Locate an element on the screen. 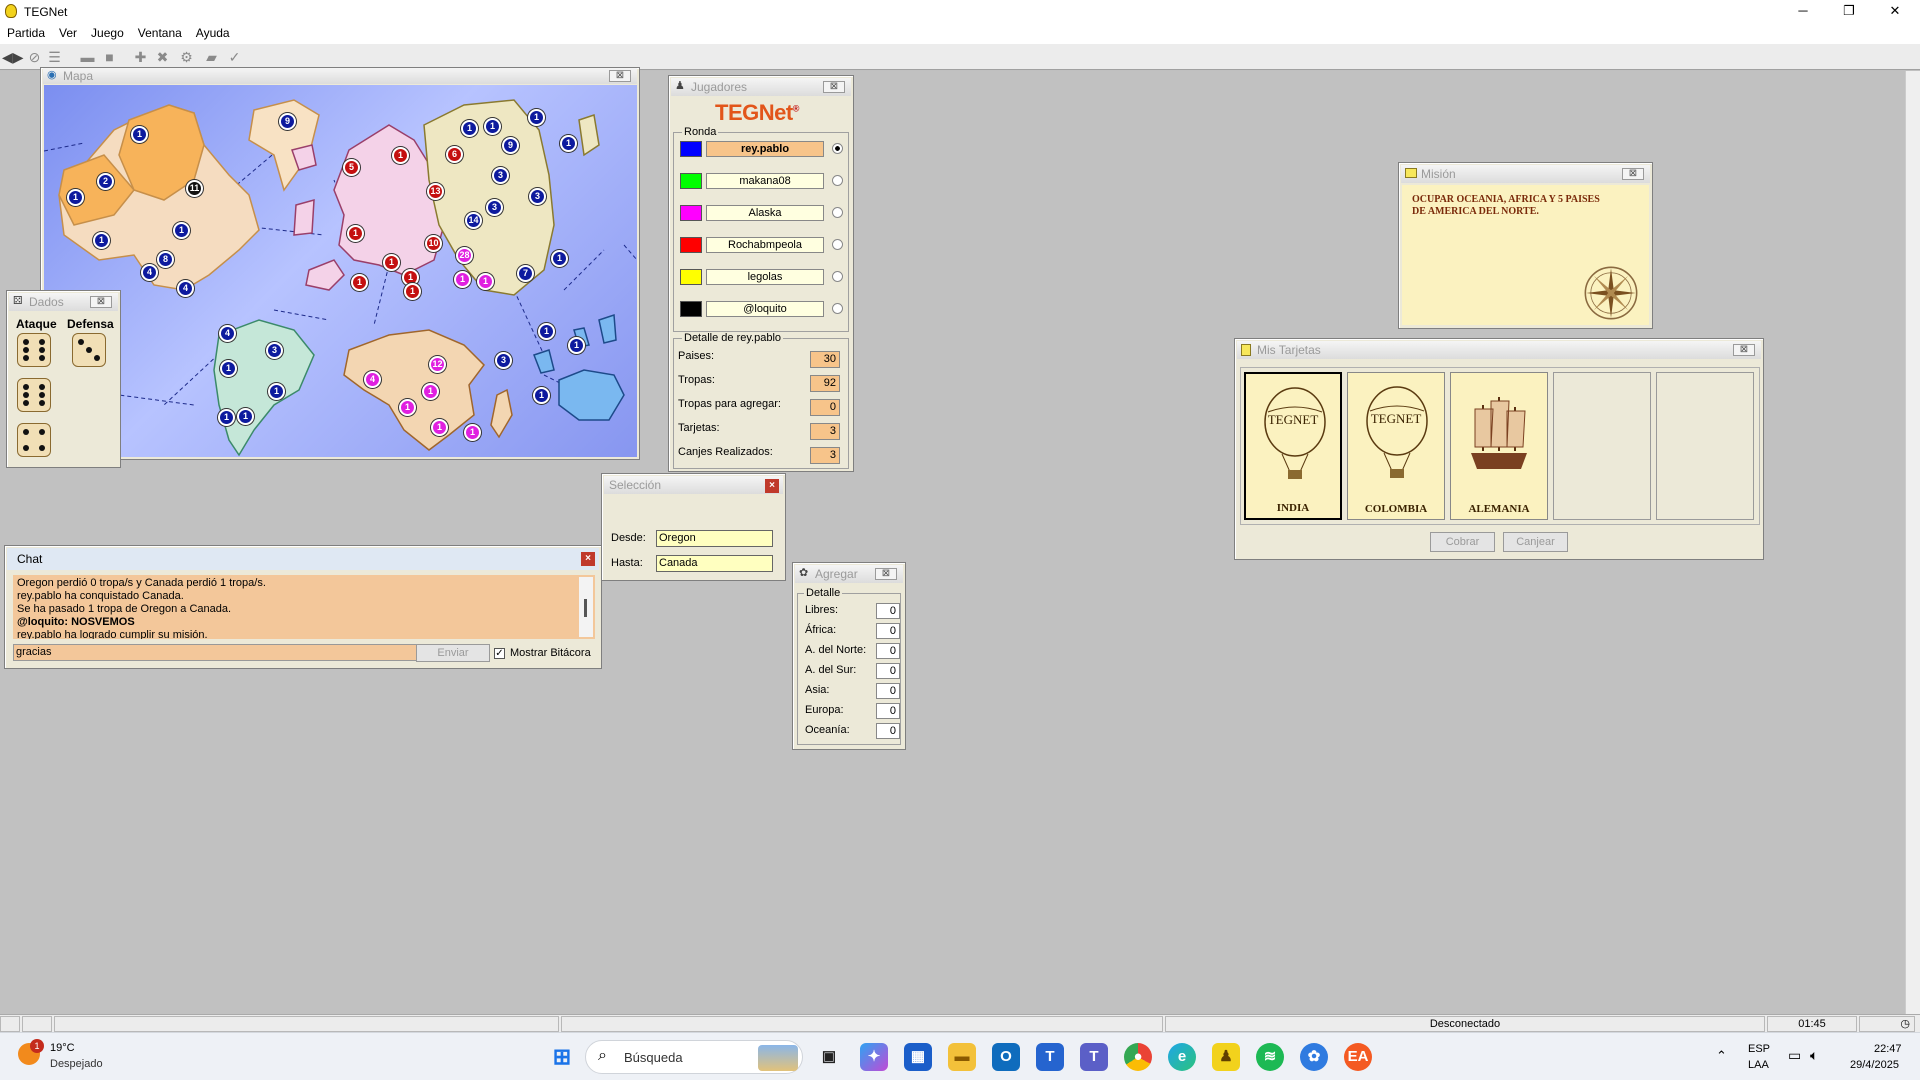 The image size is (1920, 1080). army-marker: 13 is located at coordinates (435, 191).